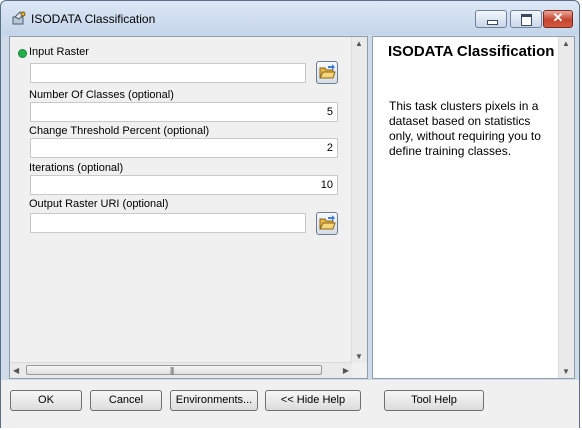 The width and height of the screenshot is (582, 430). Describe the element at coordinates (119, 131) in the screenshot. I see `change-threshold-label: Change Threshold Percent (optional)` at that location.